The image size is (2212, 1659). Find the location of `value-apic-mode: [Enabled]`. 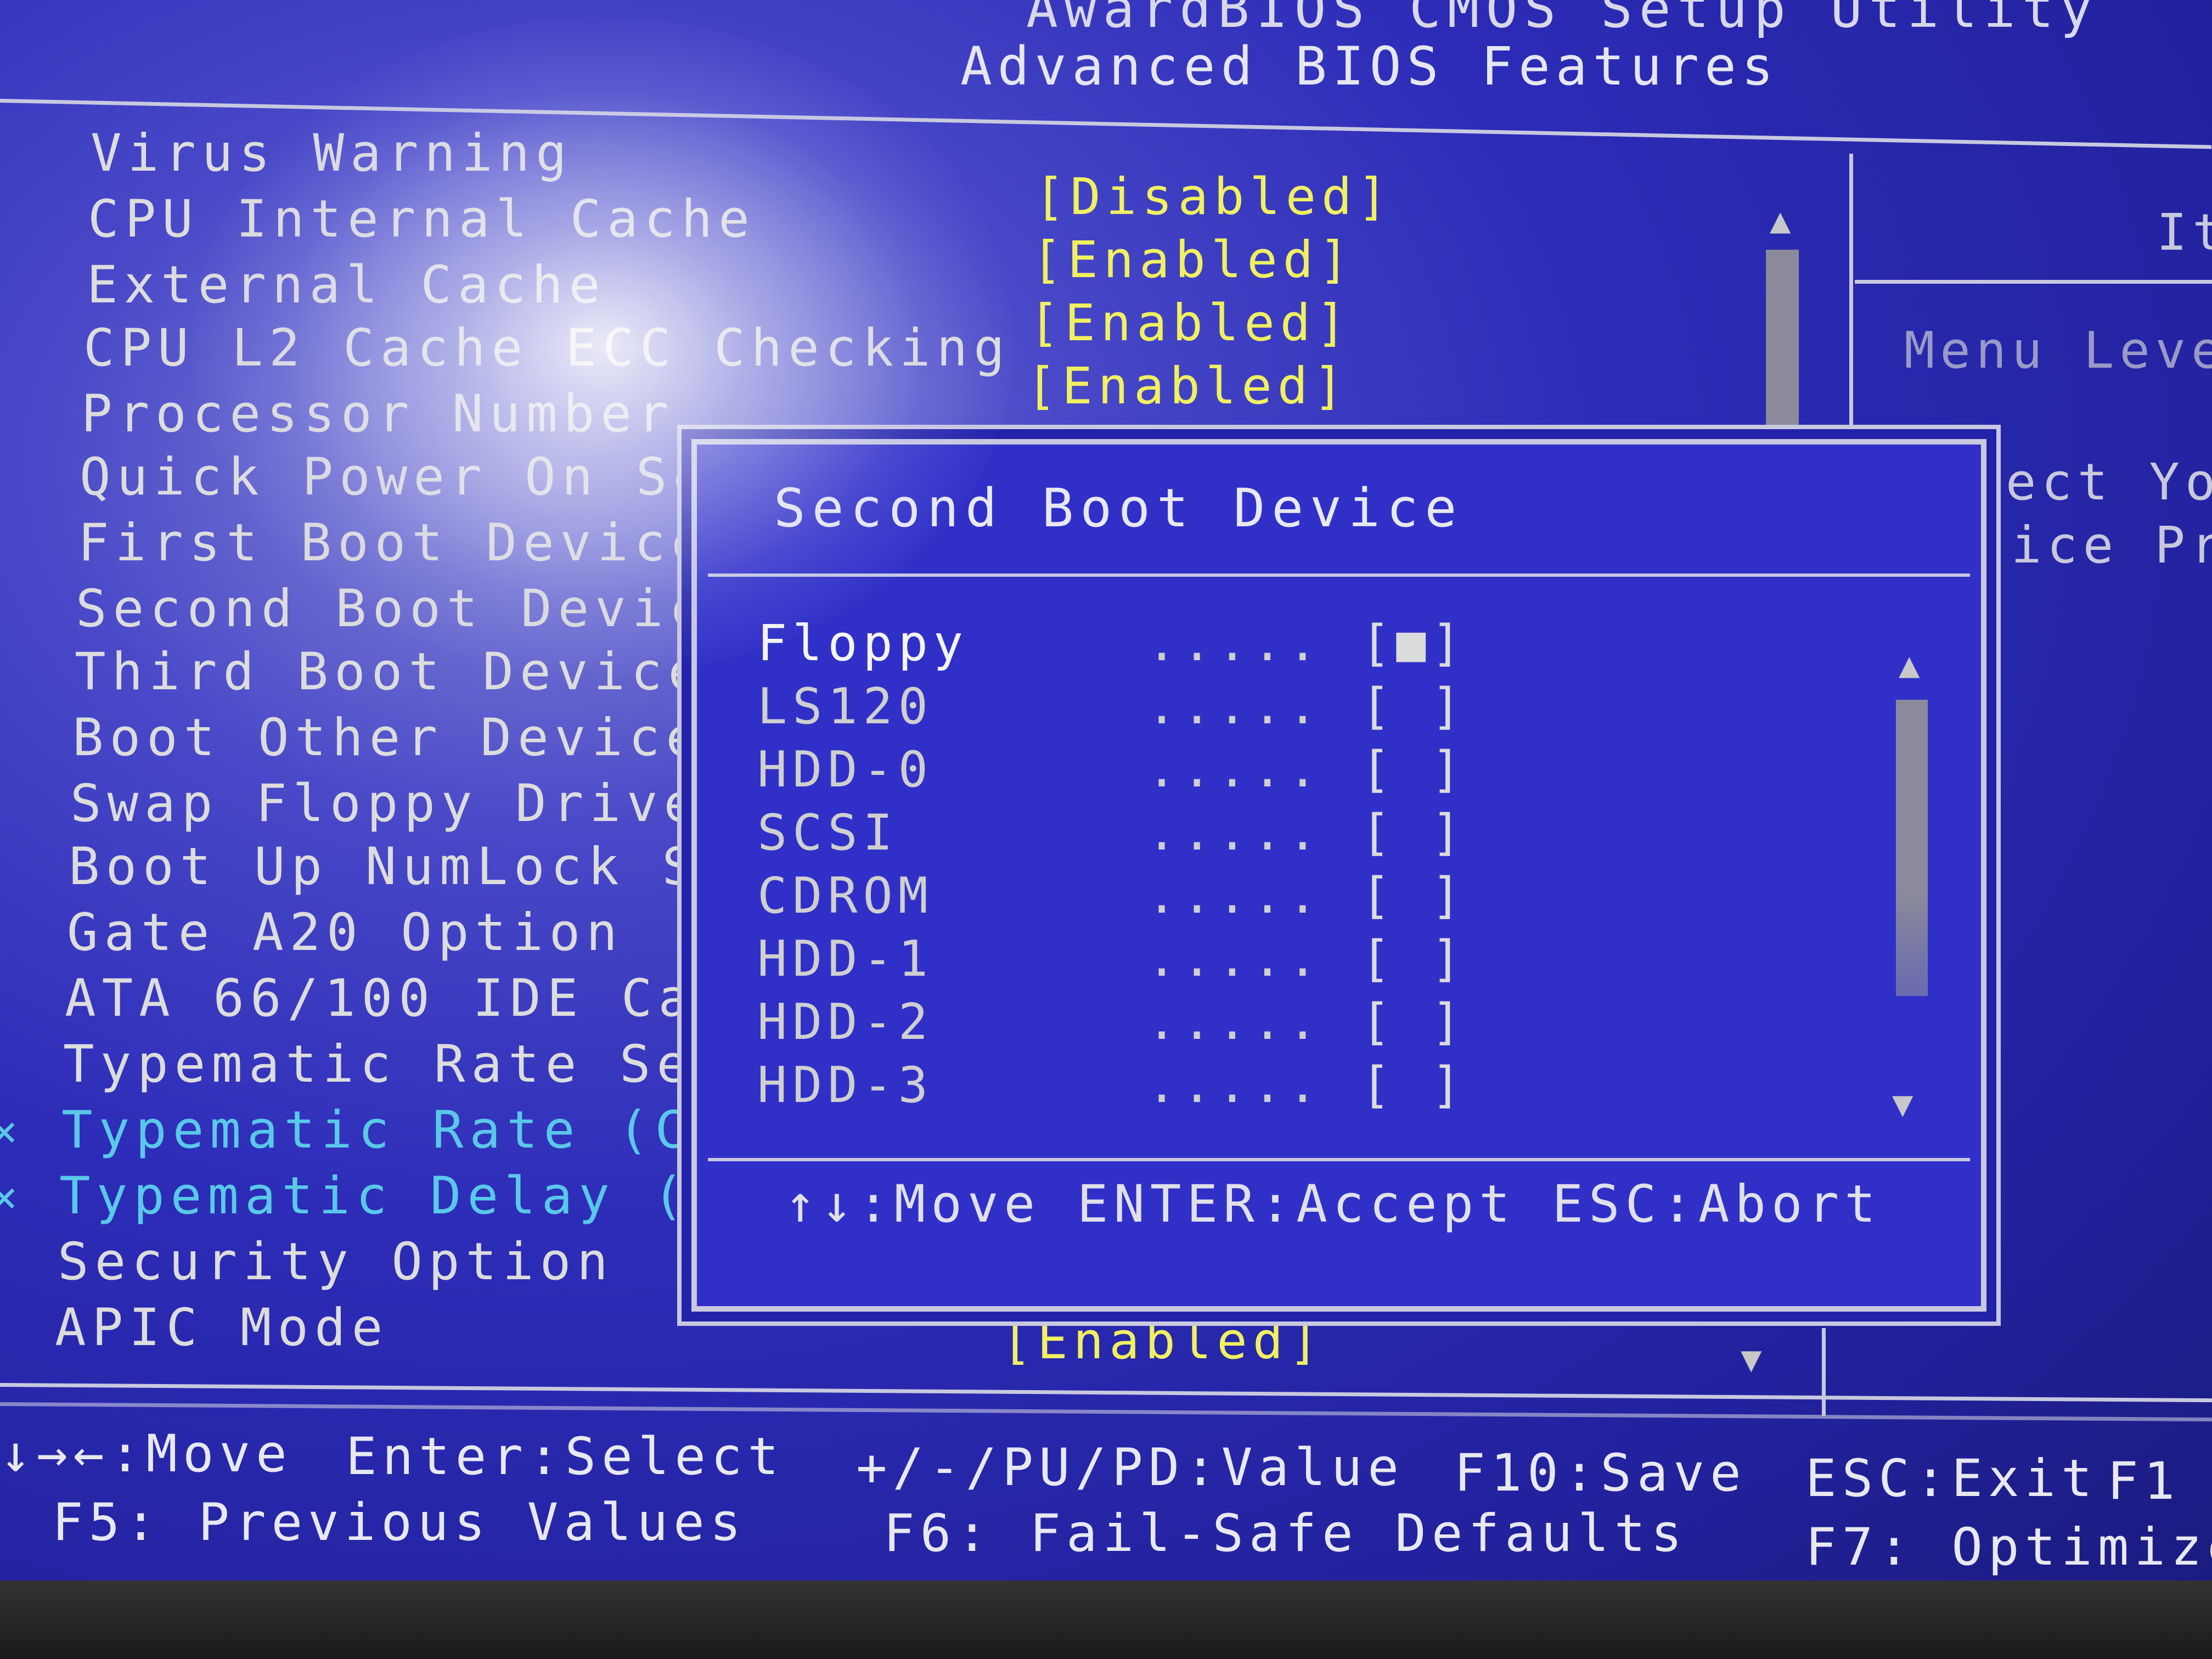

value-apic-mode: [Enabled] is located at coordinates (1163, 1341).